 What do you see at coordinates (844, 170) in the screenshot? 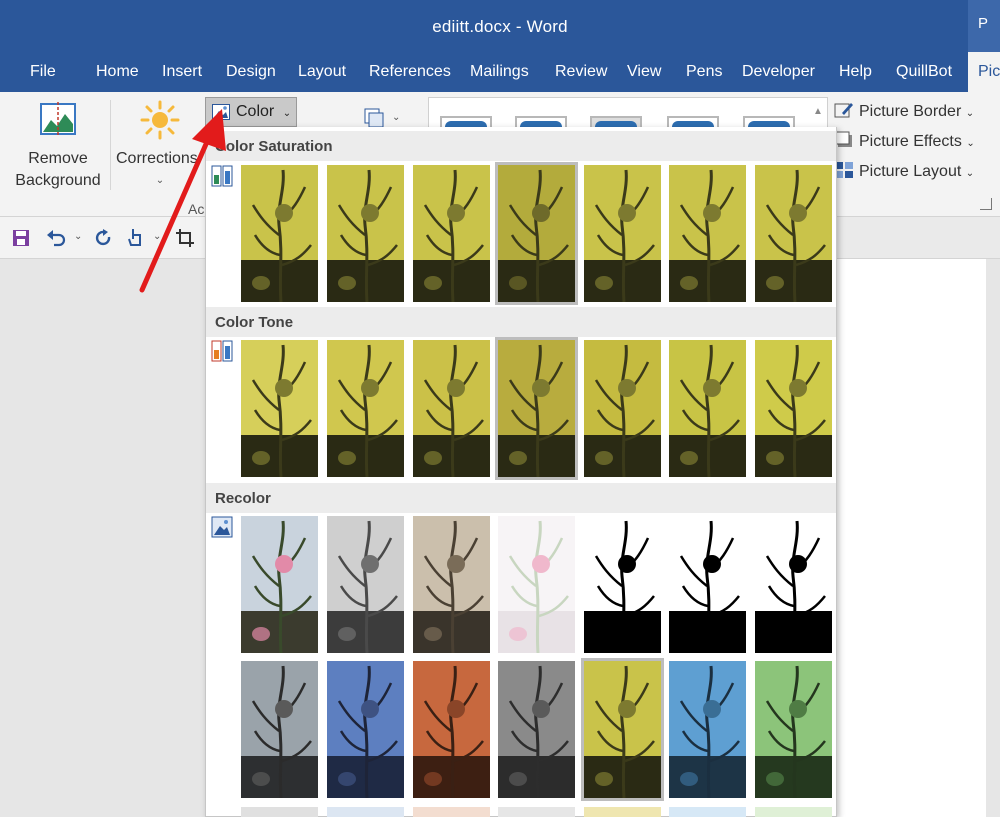
I see `picture-layout-icon` at bounding box center [844, 170].